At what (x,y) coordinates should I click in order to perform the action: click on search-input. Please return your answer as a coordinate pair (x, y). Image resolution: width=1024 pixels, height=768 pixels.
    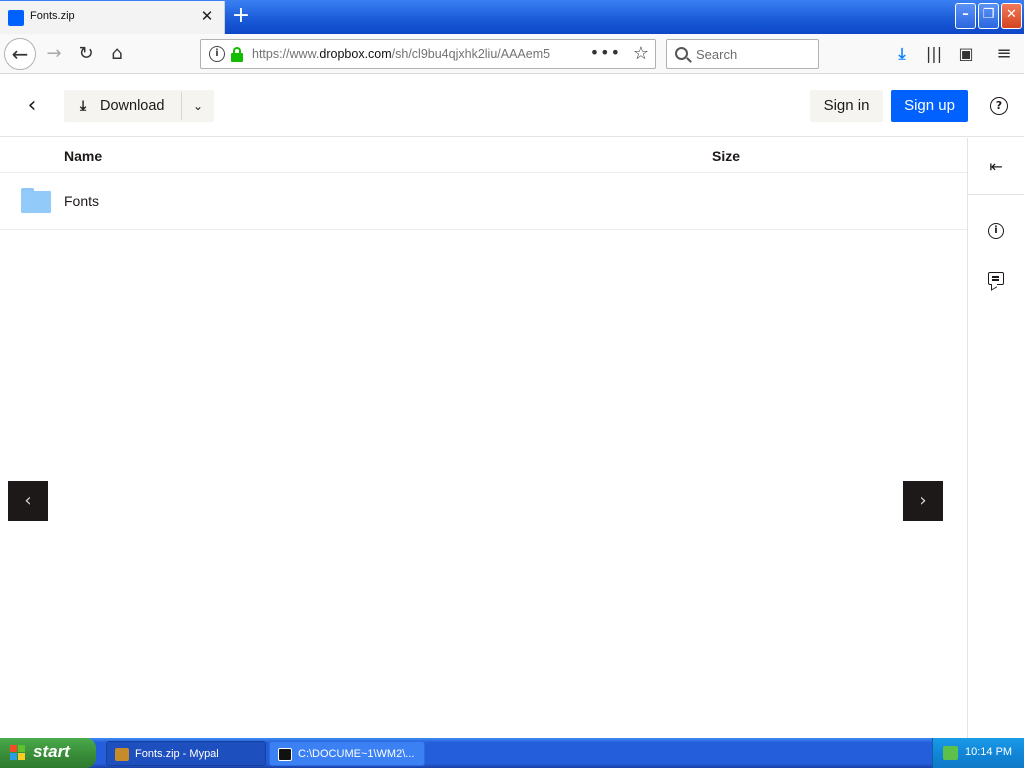
    Looking at the image, I should click on (753, 54).